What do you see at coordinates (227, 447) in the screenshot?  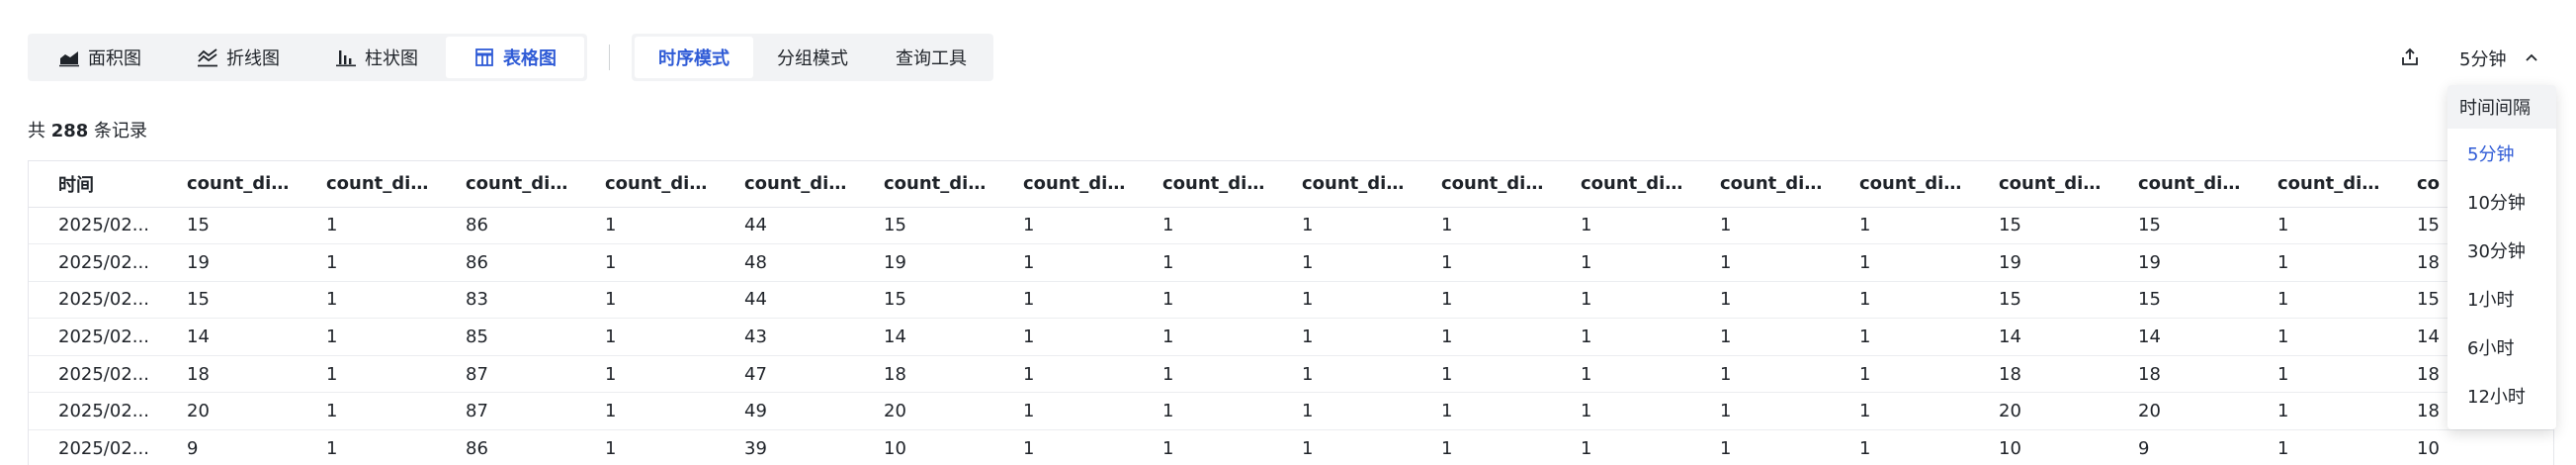 I see `table-cell: 9` at bounding box center [227, 447].